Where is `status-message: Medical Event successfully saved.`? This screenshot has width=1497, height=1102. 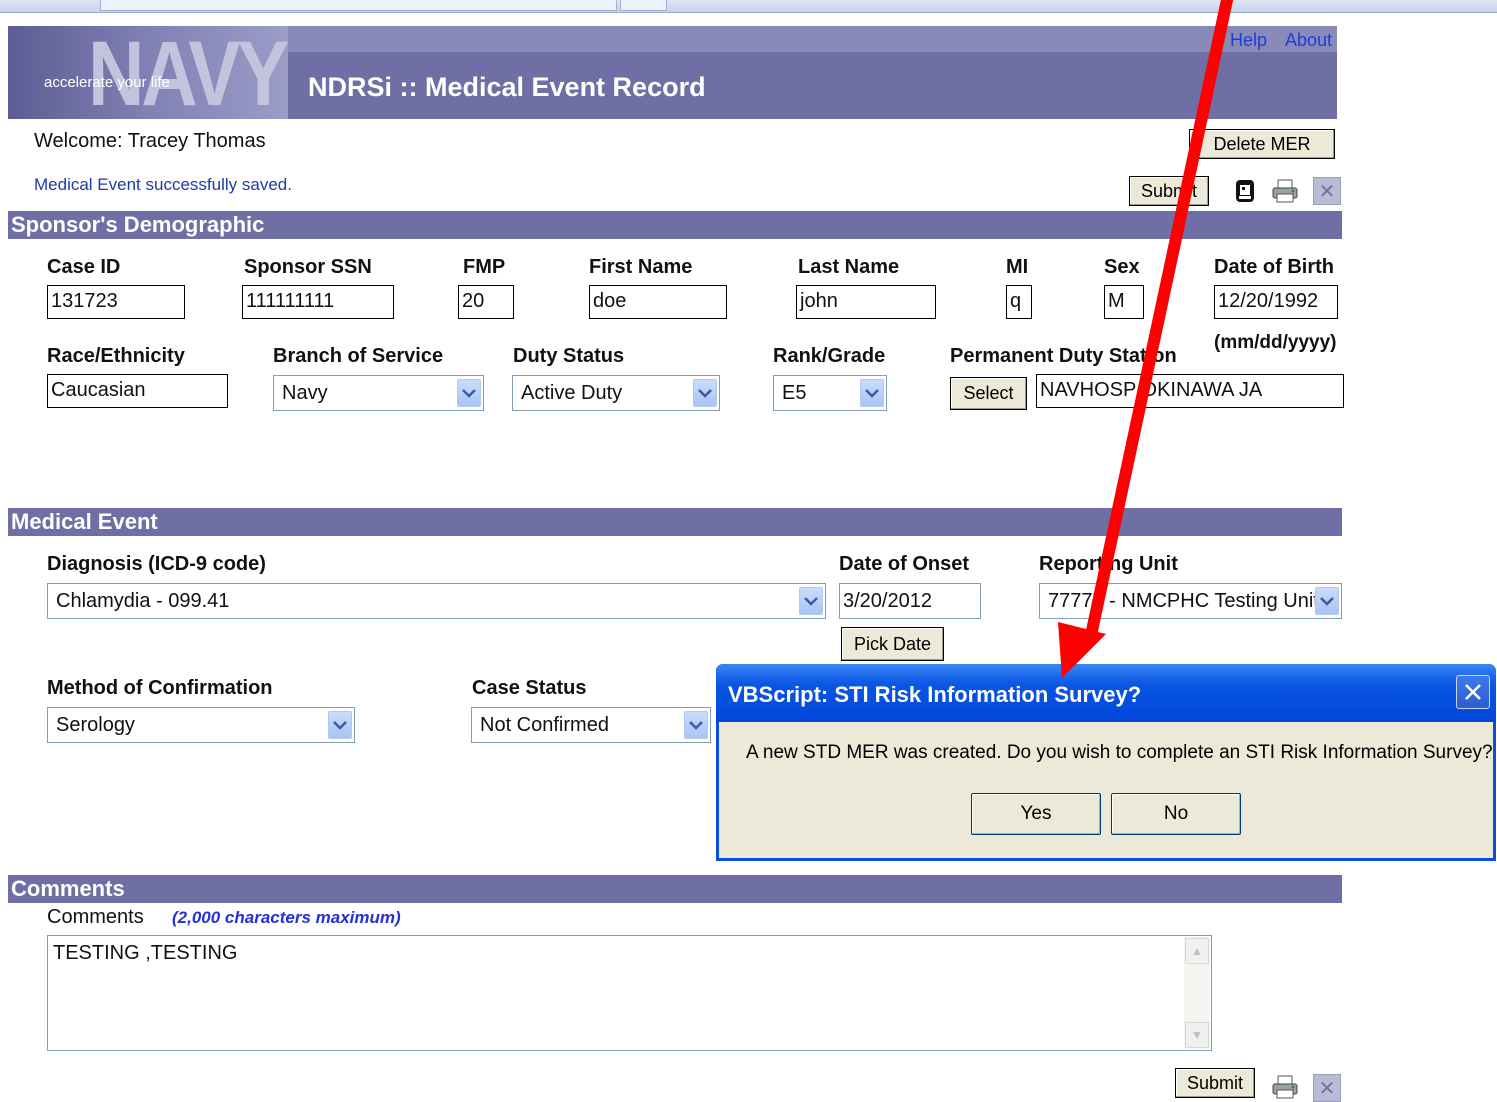 status-message: Medical Event successfully saved. is located at coordinates (163, 184).